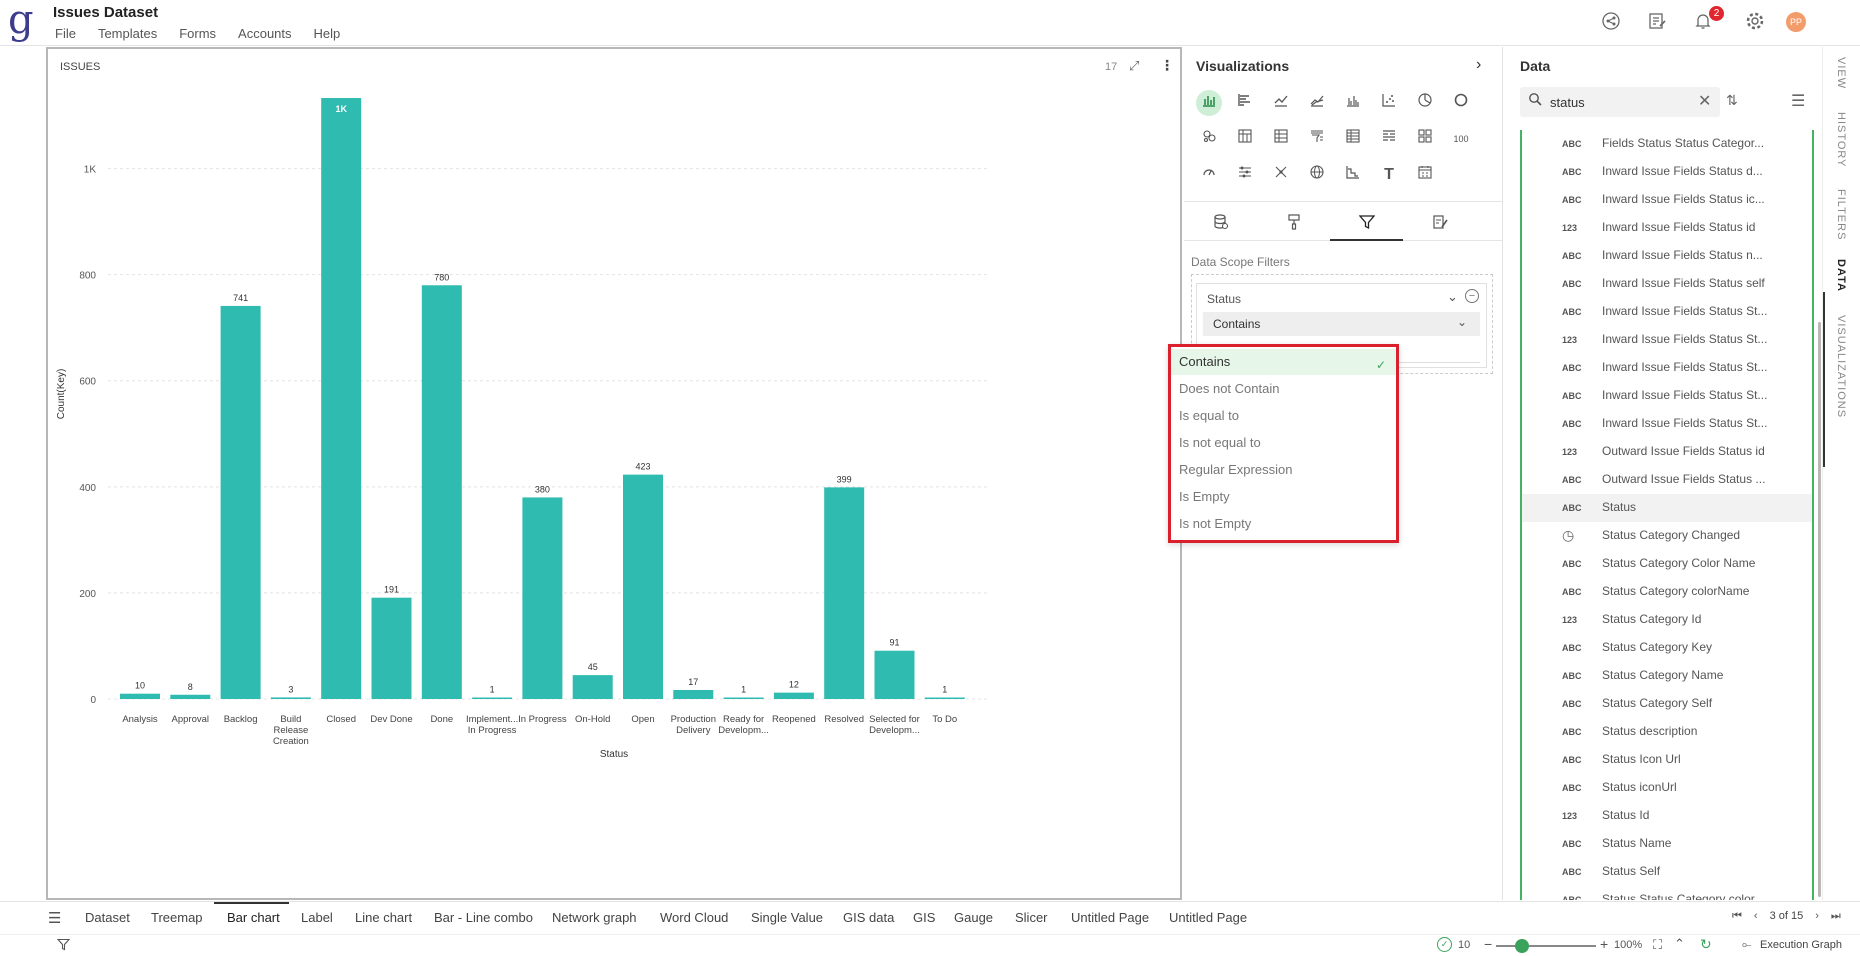 Image resolution: width=1860 pixels, height=956 pixels. What do you see at coordinates (1667, 816) in the screenshot?
I see `field-list-item: 123 Status Id` at bounding box center [1667, 816].